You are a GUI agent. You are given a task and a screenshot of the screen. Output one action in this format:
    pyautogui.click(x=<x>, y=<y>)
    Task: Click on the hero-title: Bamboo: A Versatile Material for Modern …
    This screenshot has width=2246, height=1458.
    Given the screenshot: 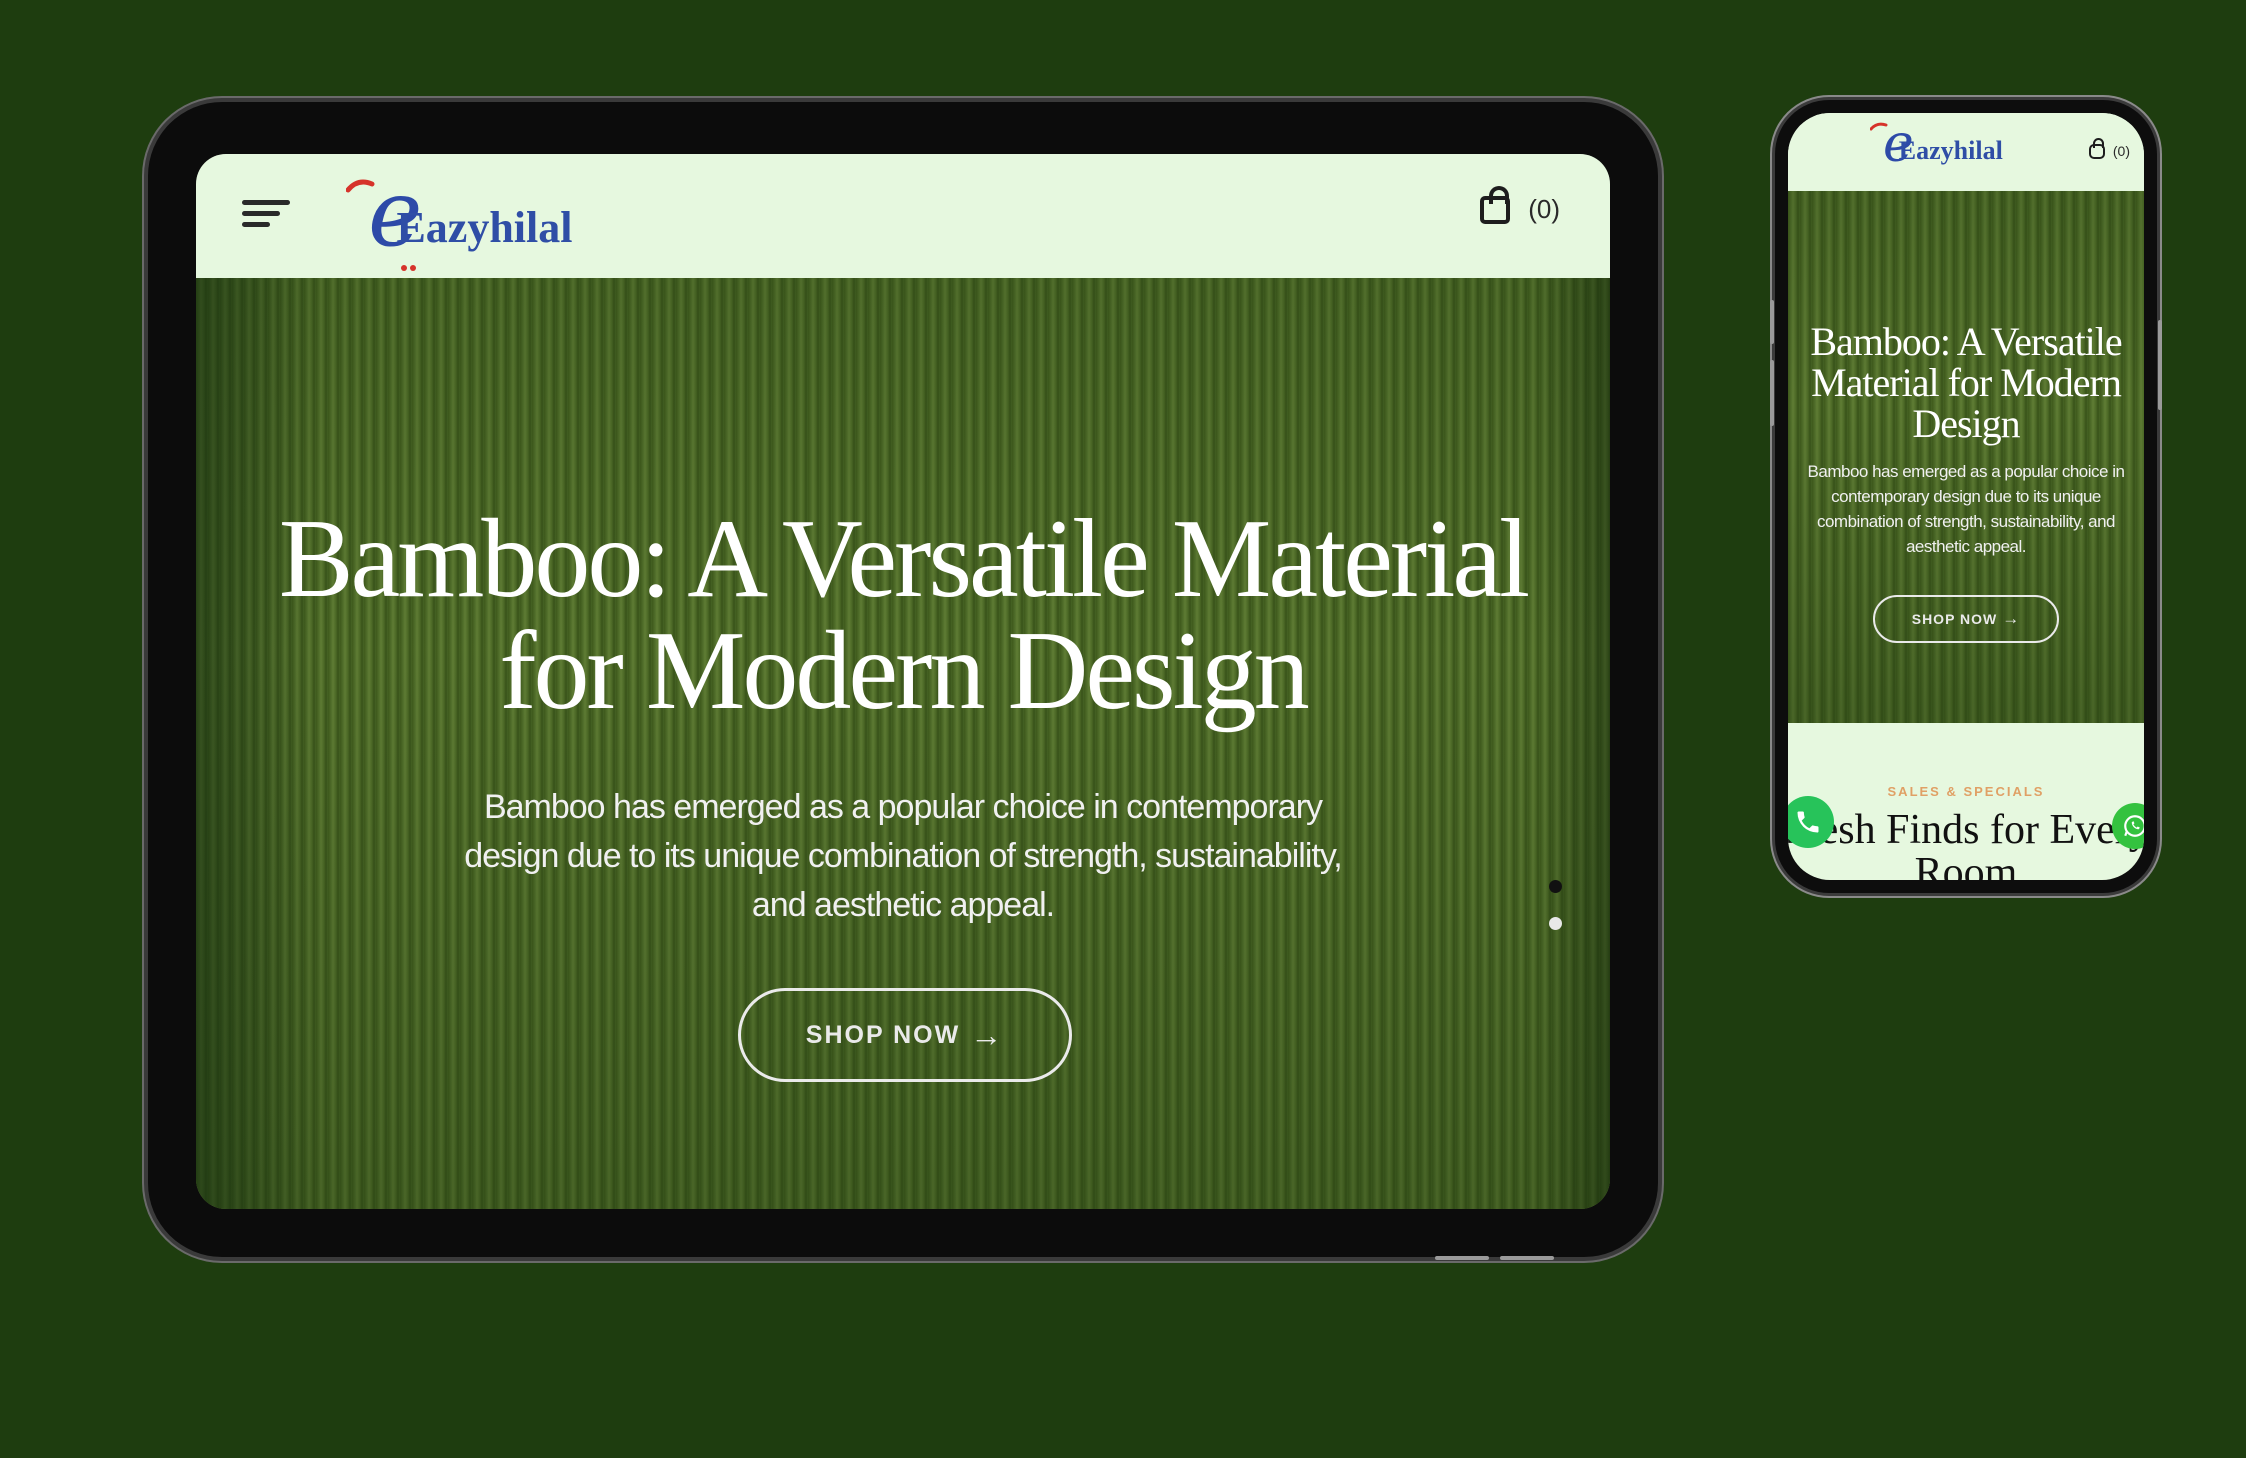 What is the action you would take?
    pyautogui.click(x=904, y=615)
    